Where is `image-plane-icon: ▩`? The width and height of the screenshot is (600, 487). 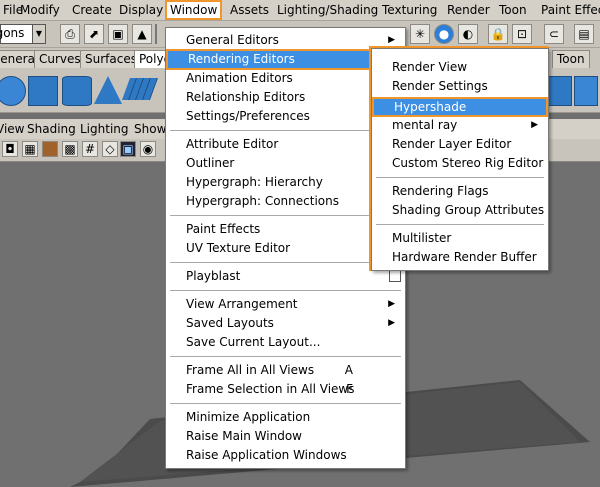
image-plane-icon: ▩ is located at coordinates (70, 149).